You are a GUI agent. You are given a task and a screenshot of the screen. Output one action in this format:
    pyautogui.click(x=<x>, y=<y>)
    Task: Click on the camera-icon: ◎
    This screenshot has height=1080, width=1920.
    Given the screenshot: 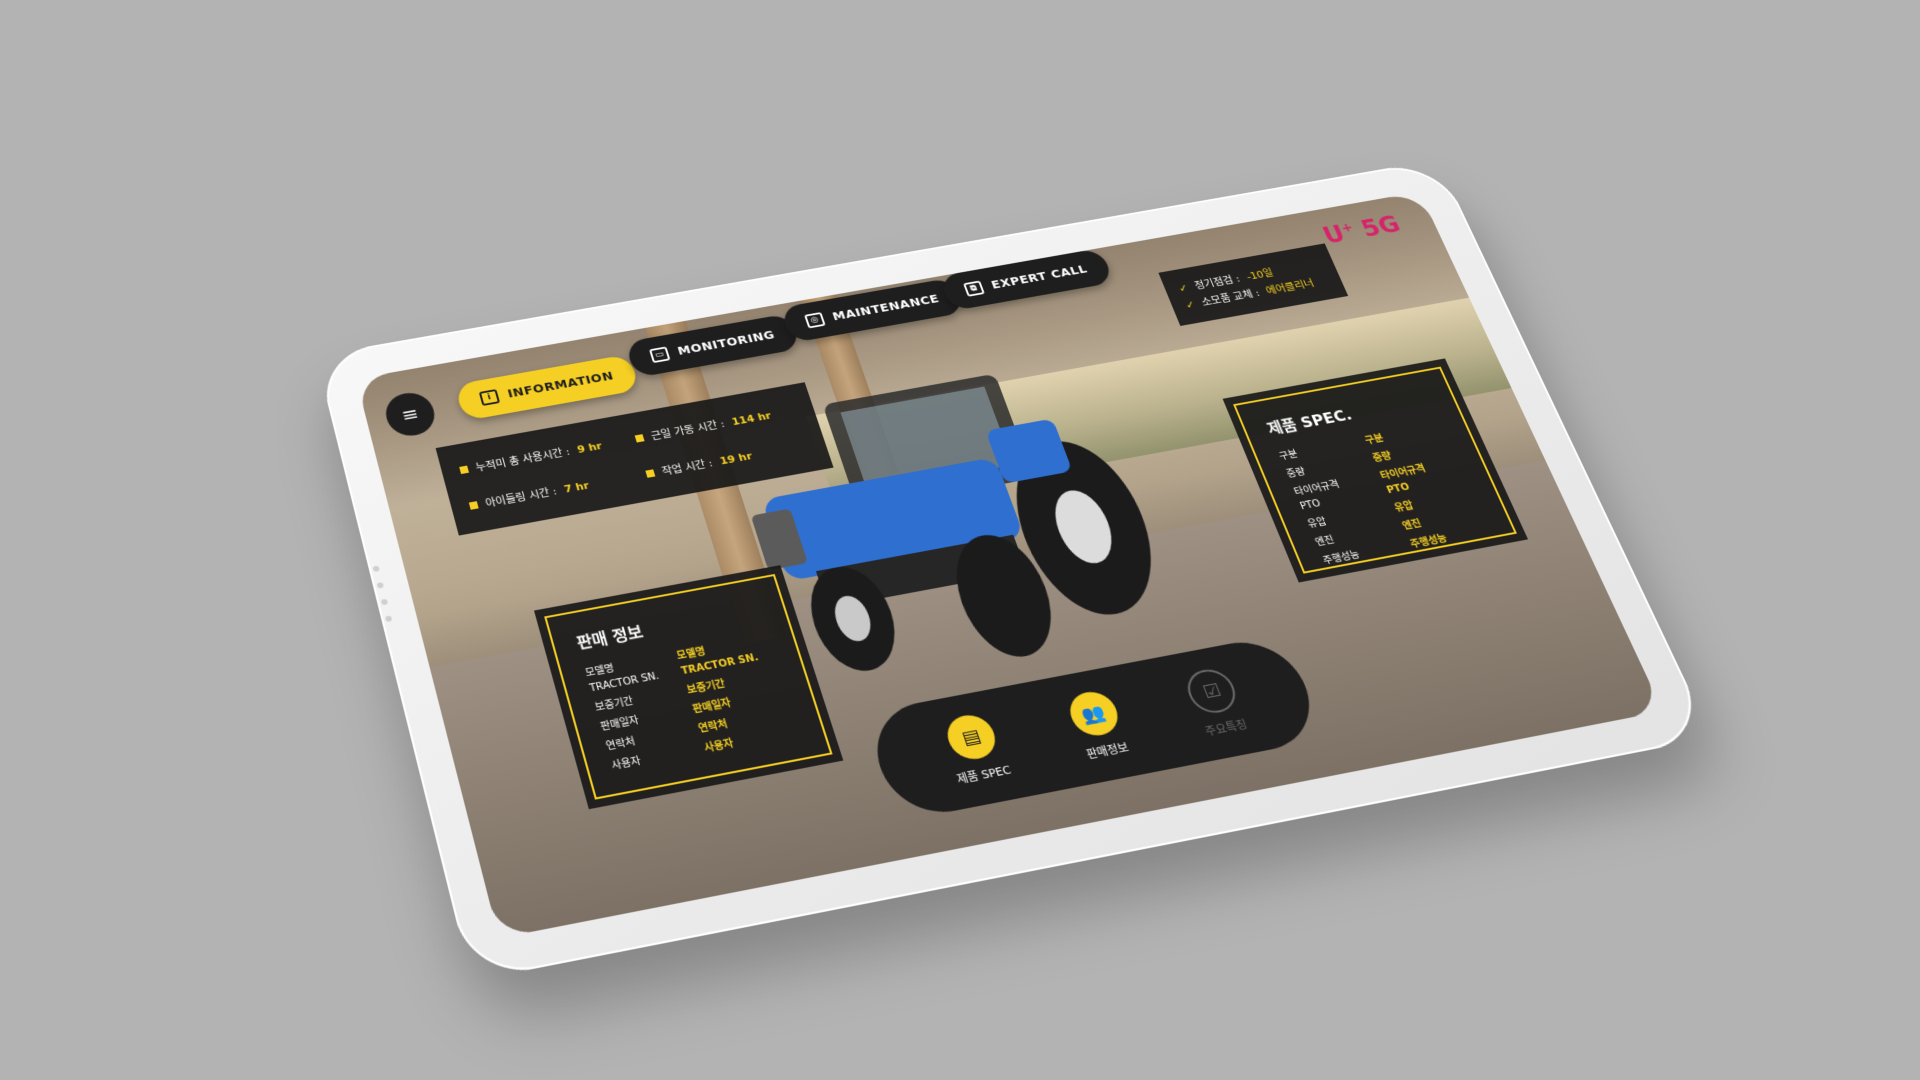 What is the action you would take?
    pyautogui.click(x=815, y=320)
    